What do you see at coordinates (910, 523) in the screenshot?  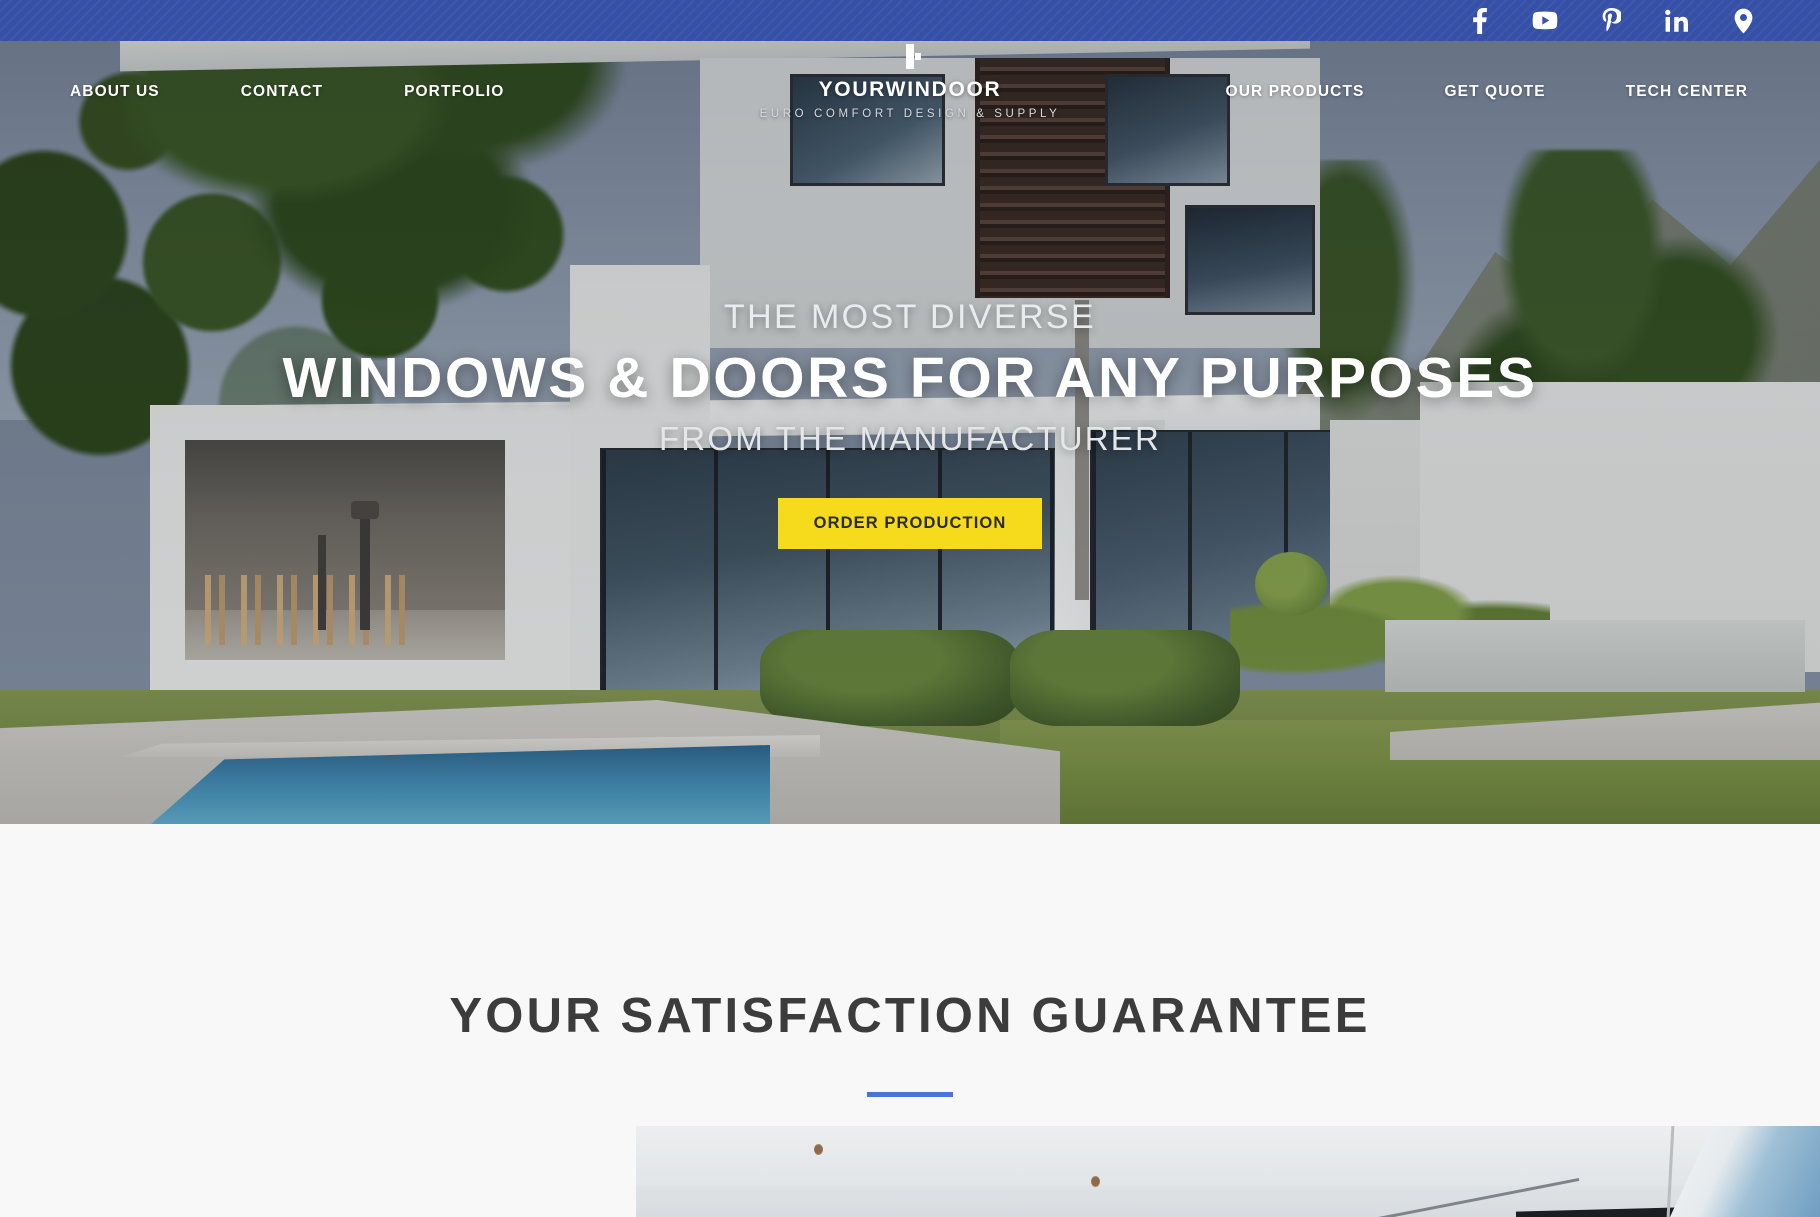 I see `order-production-button: ORDER PRODUCTION` at bounding box center [910, 523].